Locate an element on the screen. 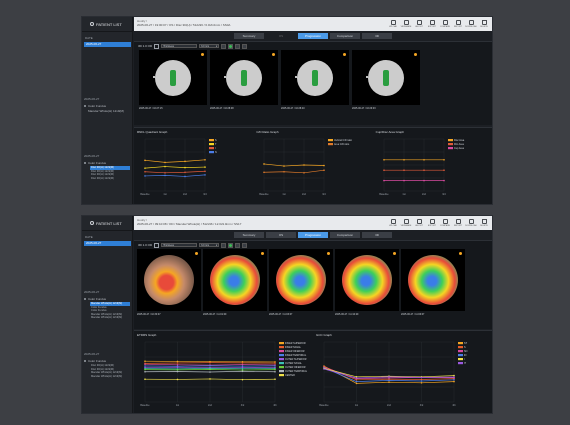 The image size is (570, 425). thumbnail: 2025-06-27 / 16:28:40 is located at coordinates (315, 80).